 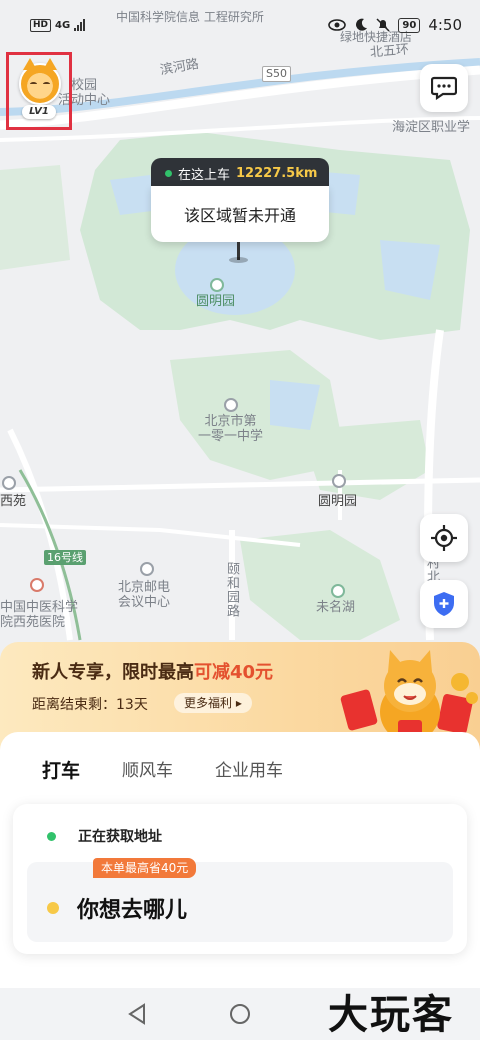 I want to click on signal-icon, so click(x=80, y=25).